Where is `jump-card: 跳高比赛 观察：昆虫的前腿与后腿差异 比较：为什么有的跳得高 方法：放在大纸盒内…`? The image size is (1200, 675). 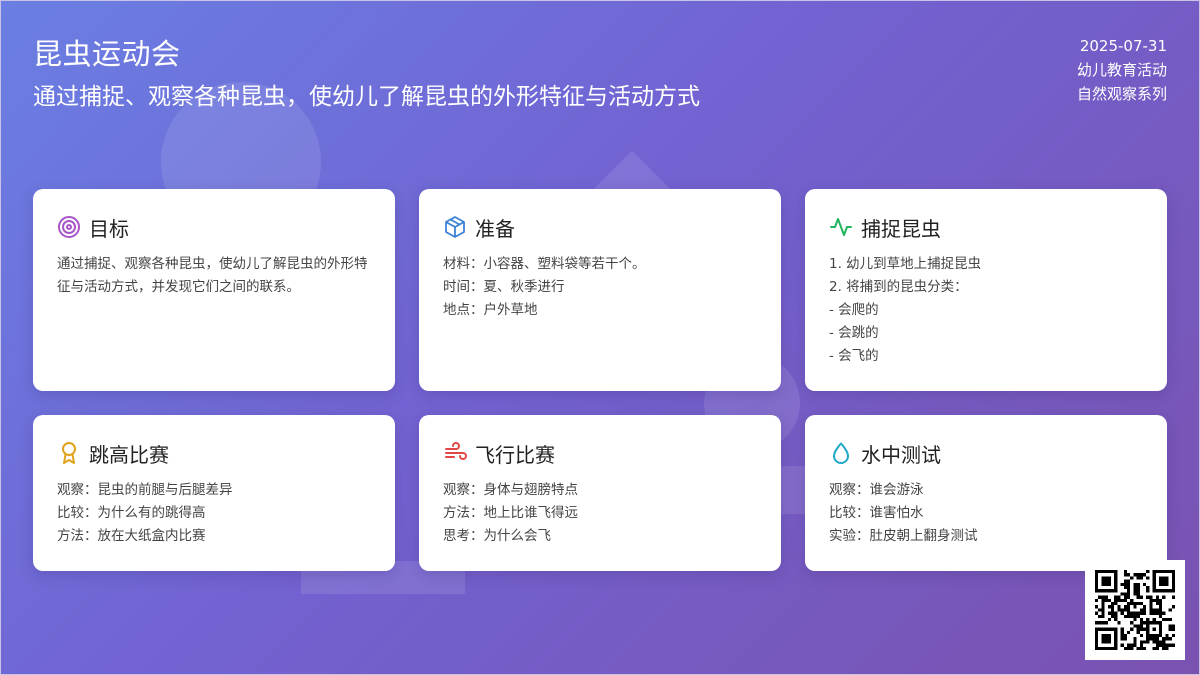 jump-card: 跳高比赛 观察：昆虫的前腿与后腿差异 比较：为什么有的跳得高 方法：放在大纸盒内… is located at coordinates (214, 493).